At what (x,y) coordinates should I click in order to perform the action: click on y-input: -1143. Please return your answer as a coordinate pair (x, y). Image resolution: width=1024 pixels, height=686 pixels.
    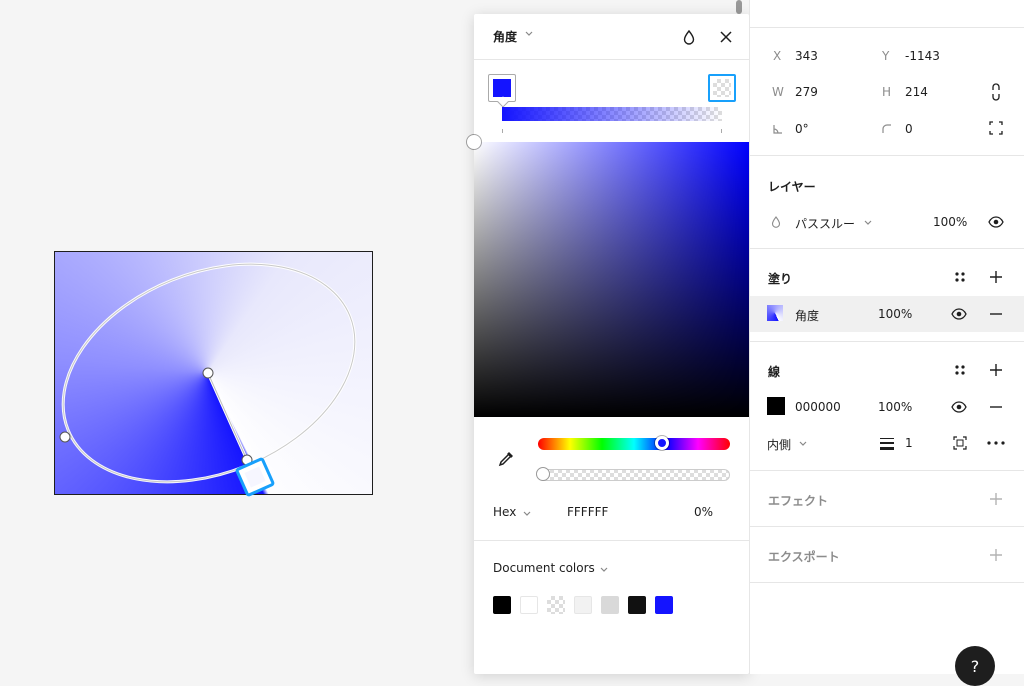
    Looking at the image, I should click on (922, 56).